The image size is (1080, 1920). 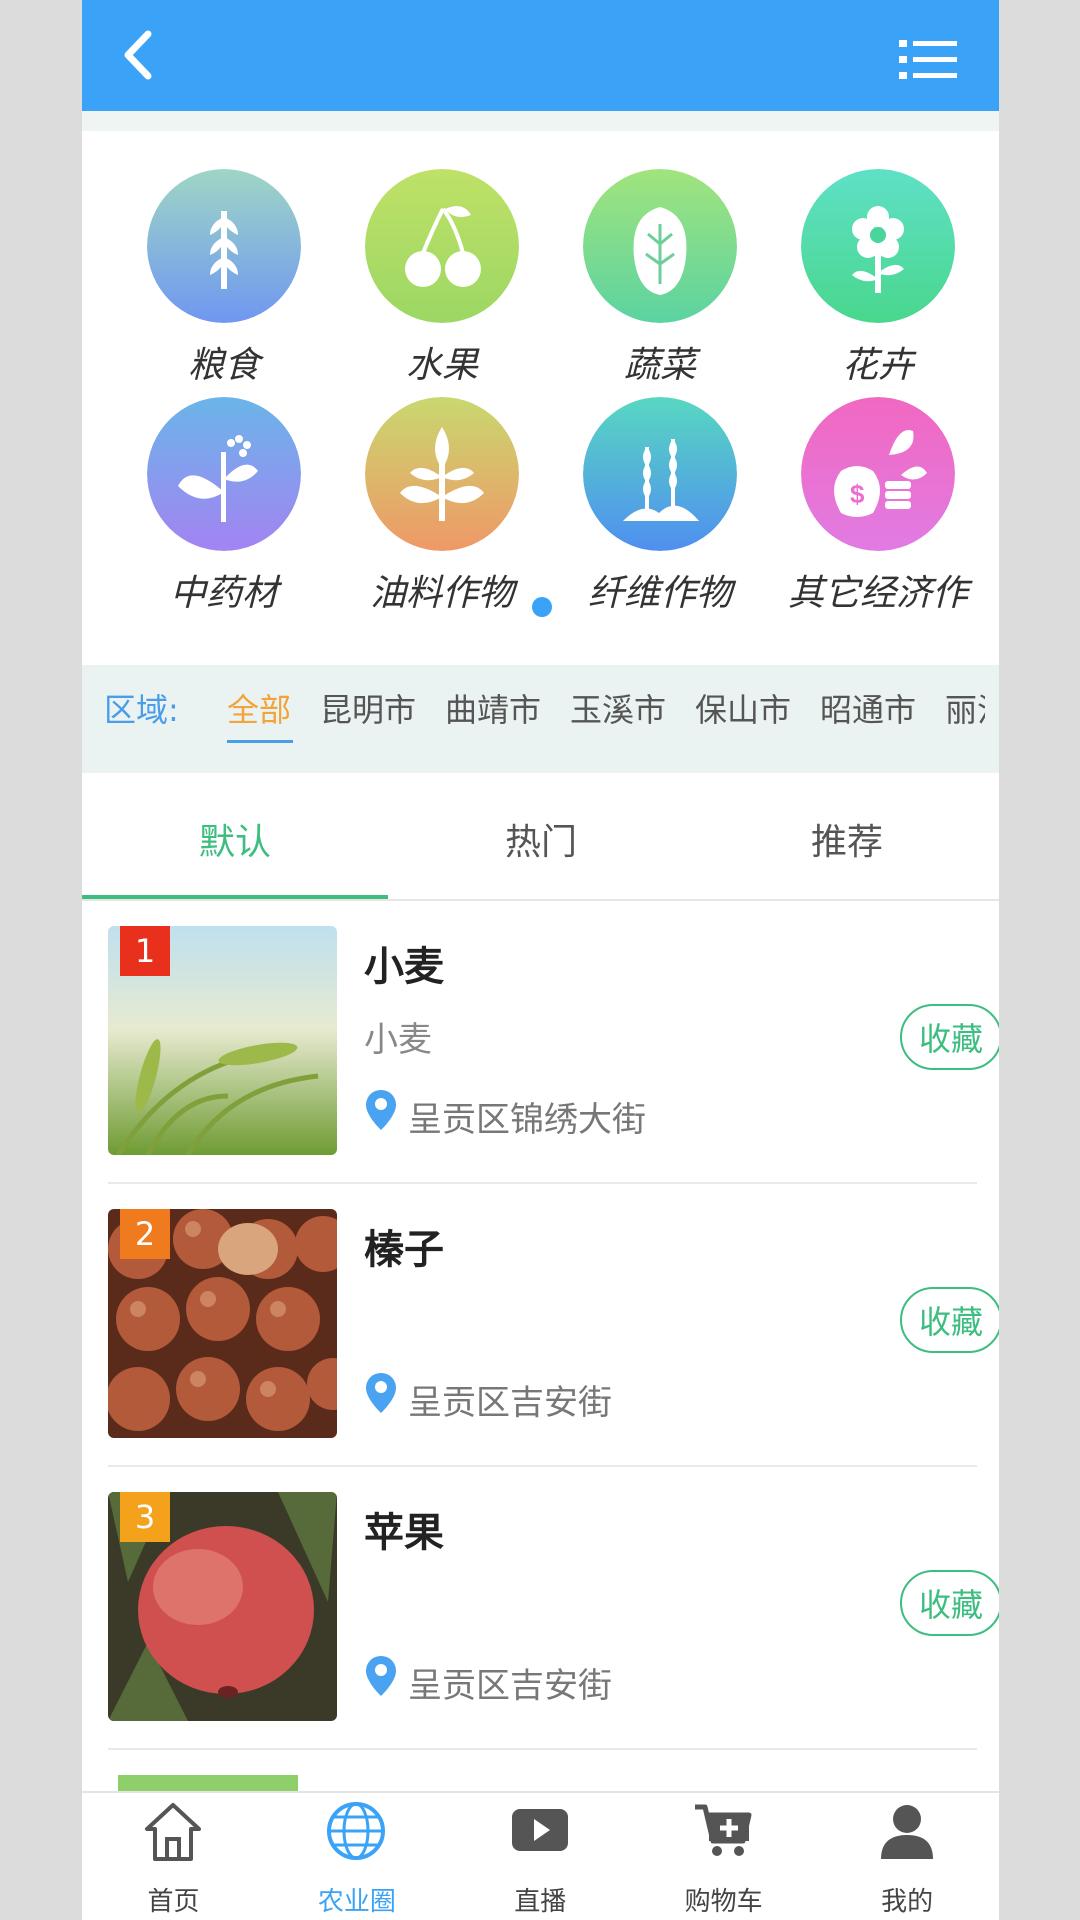 I want to click on partial-list-item, so click(x=208, y=1783).